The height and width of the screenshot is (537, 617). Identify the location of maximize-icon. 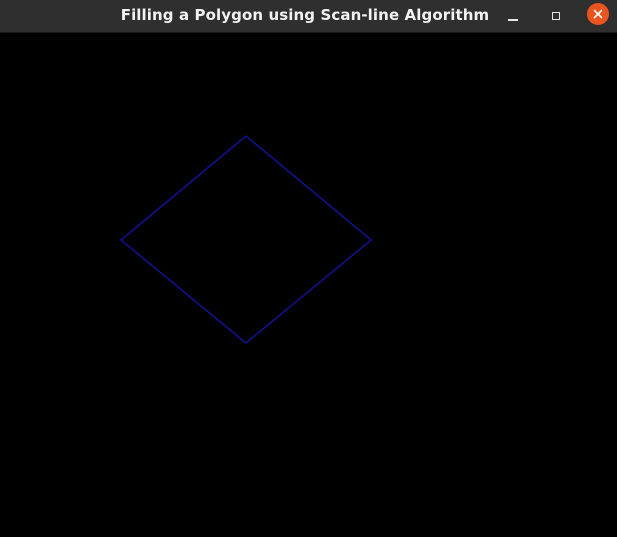
(556, 16).